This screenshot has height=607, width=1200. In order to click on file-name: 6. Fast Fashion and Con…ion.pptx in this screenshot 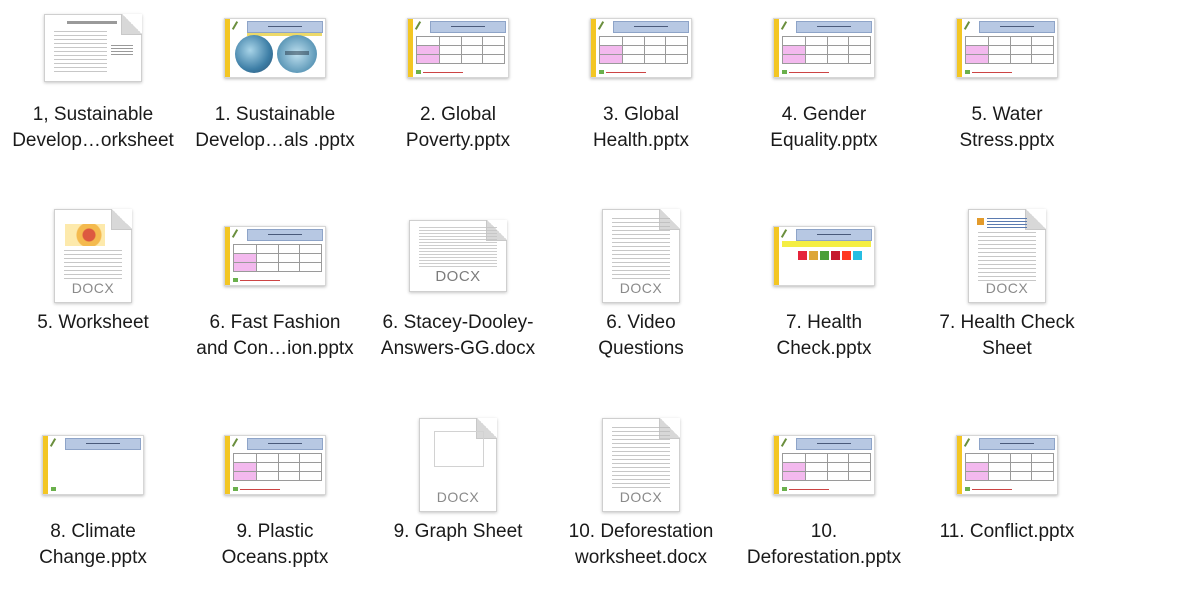, I will do `click(275, 336)`.